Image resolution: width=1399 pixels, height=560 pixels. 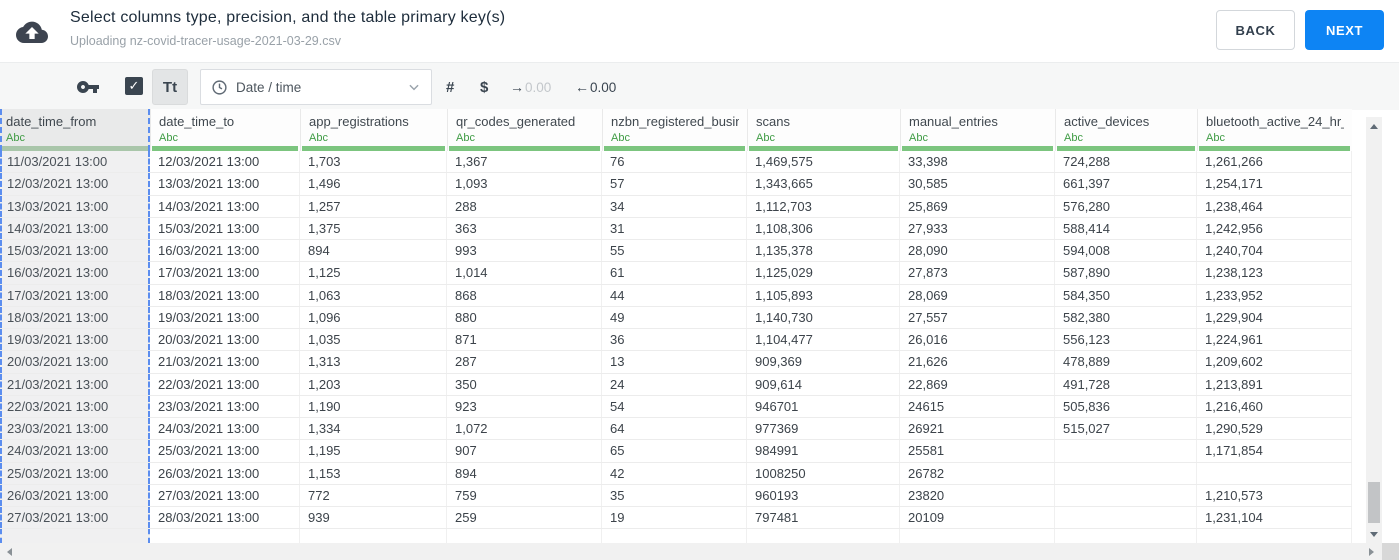 I want to click on table-cell: 26/03/2021 13:00, so click(x=225, y=473).